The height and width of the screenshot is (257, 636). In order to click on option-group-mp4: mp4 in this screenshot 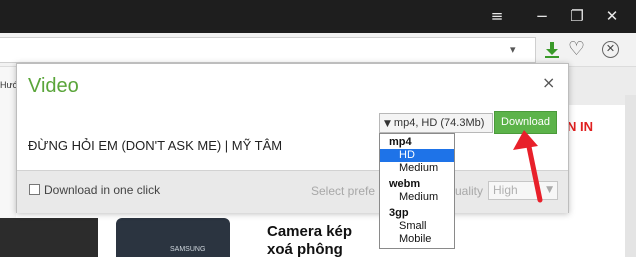, I will do `click(400, 142)`.